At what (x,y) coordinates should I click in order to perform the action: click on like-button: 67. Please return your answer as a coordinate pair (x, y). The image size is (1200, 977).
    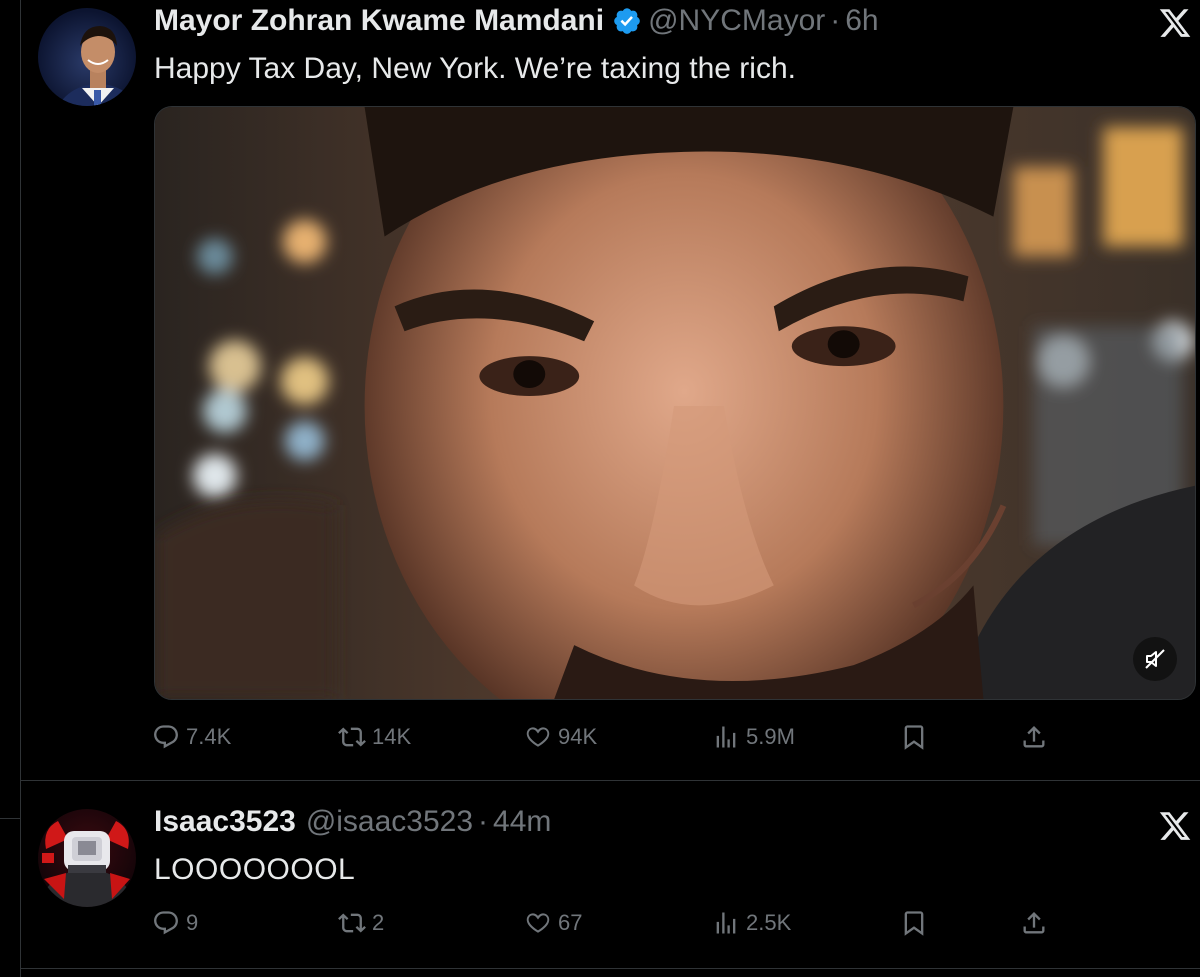
    Looking at the image, I should click on (553, 923).